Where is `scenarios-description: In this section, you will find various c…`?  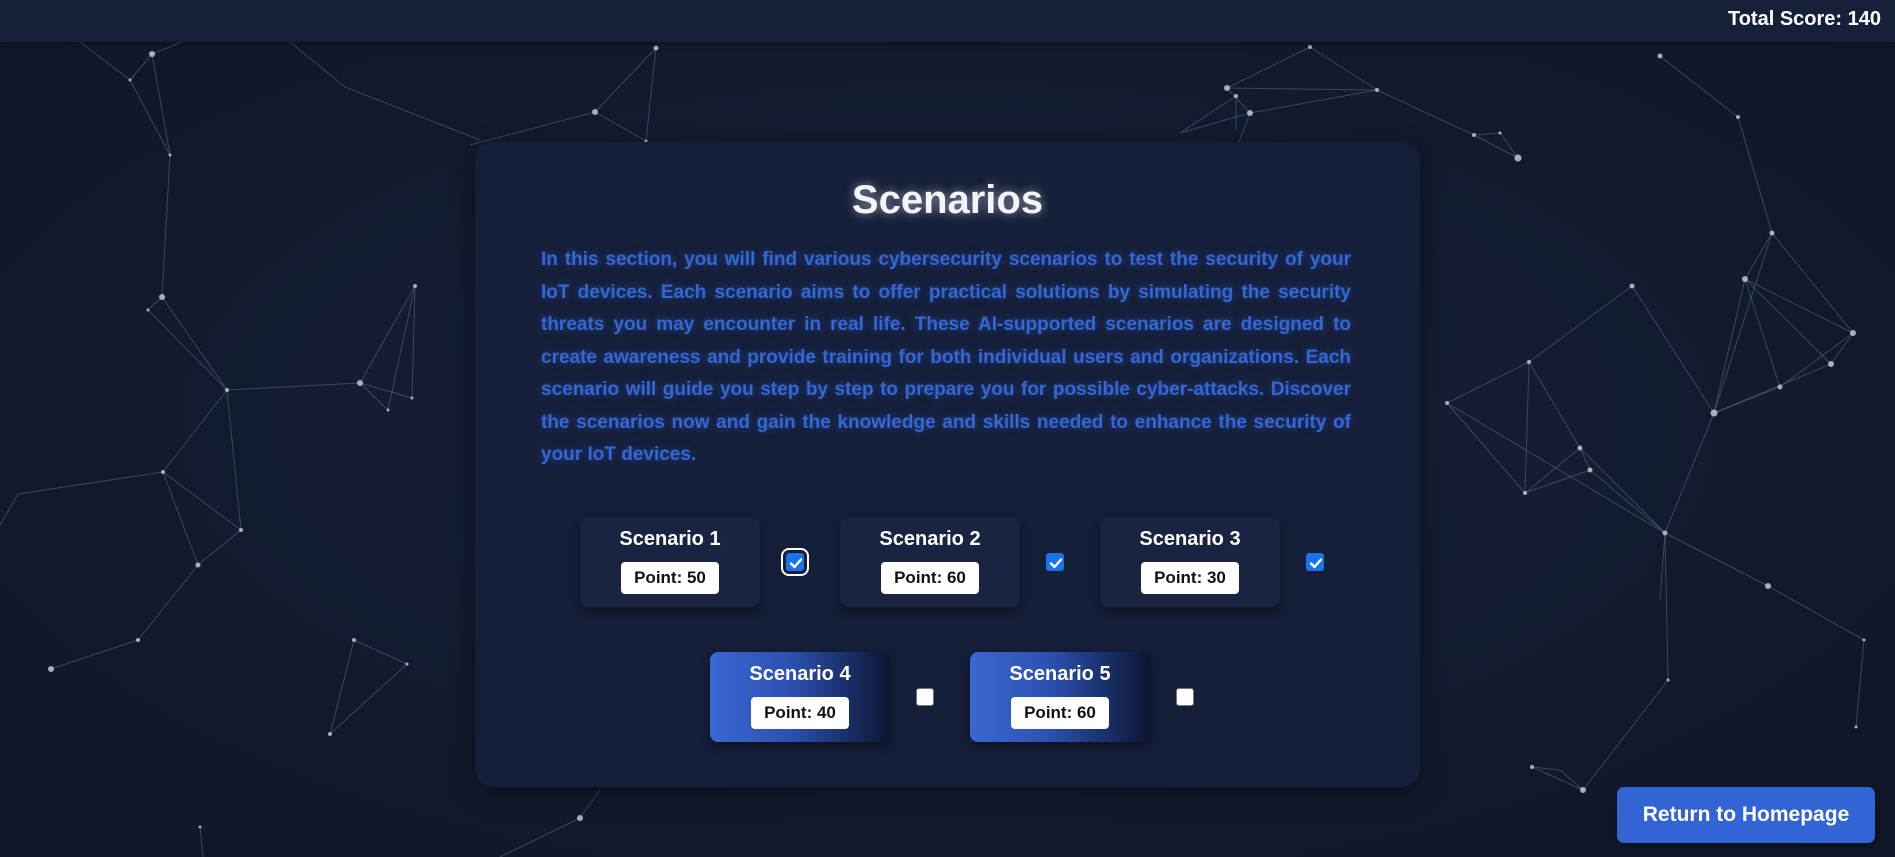
scenarios-description: In this section, you will find various c… is located at coordinates (946, 357).